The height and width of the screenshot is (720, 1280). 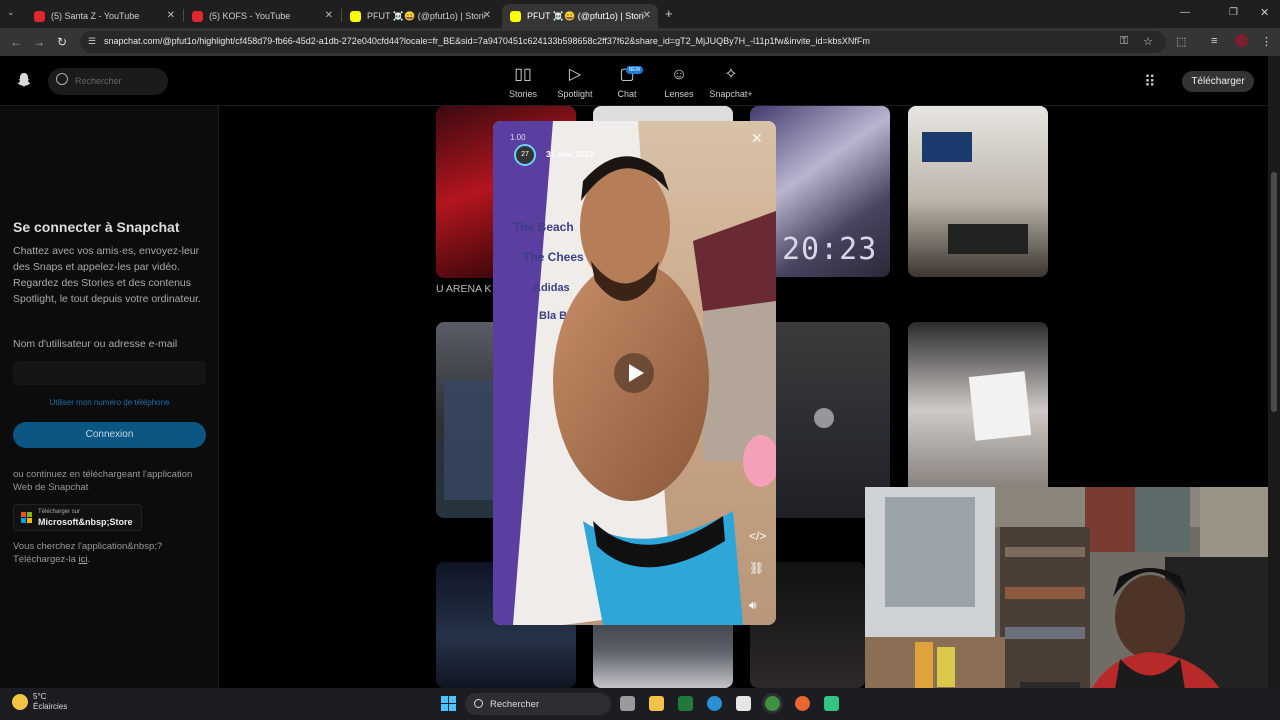 What do you see at coordinates (831, 703) in the screenshot?
I see `app-icon` at bounding box center [831, 703].